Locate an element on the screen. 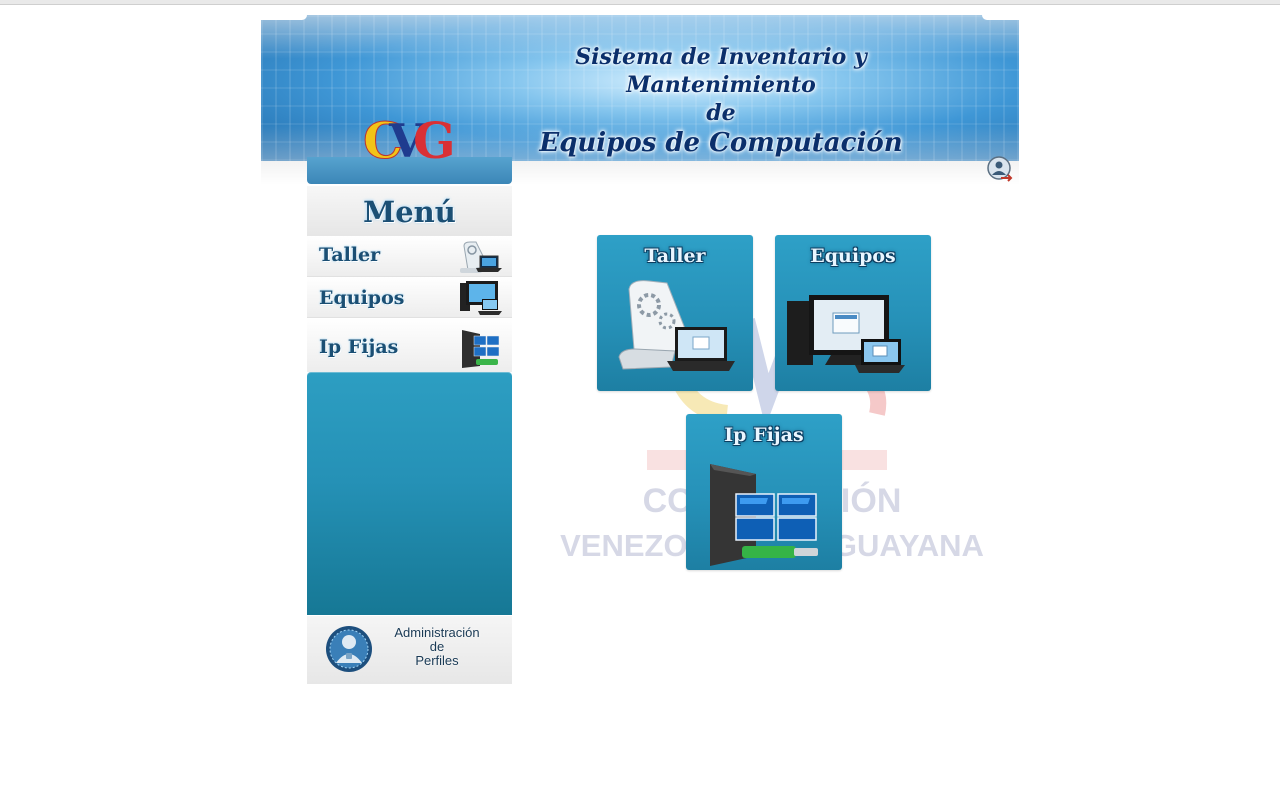  admin-profiles-button: Administración de Perfiles is located at coordinates (409, 650).